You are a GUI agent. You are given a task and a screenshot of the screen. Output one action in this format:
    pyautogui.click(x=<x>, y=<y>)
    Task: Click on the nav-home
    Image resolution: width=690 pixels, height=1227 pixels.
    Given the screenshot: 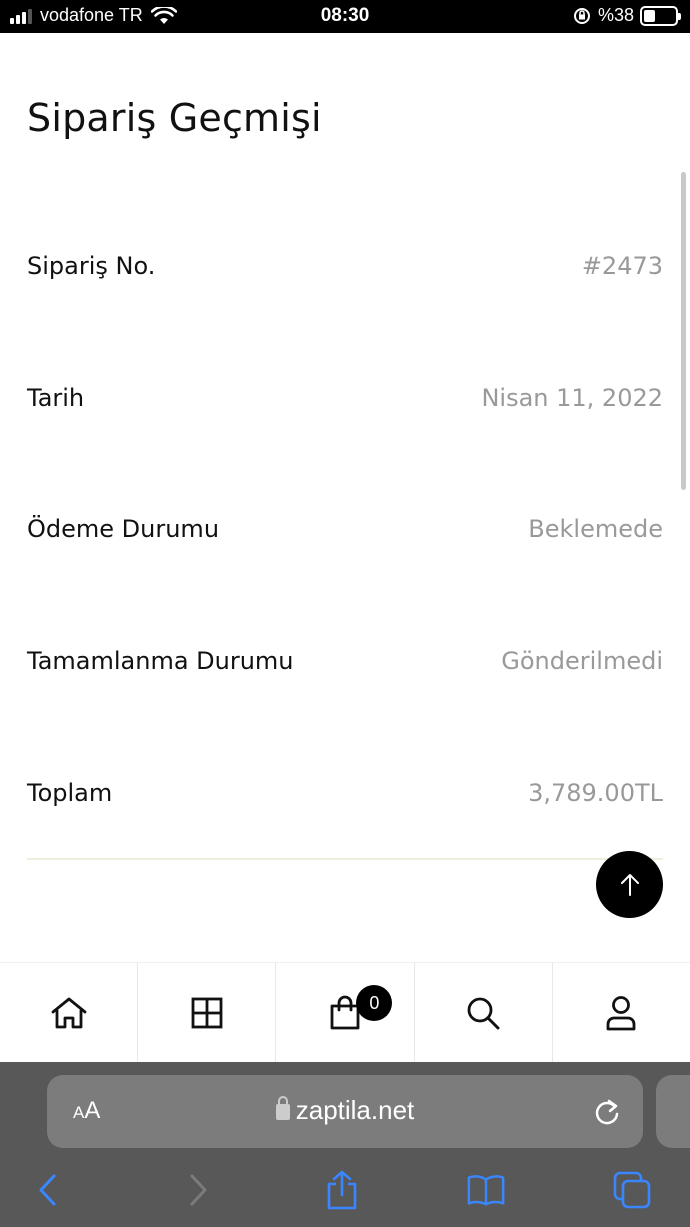 What is the action you would take?
    pyautogui.click(x=69, y=1012)
    